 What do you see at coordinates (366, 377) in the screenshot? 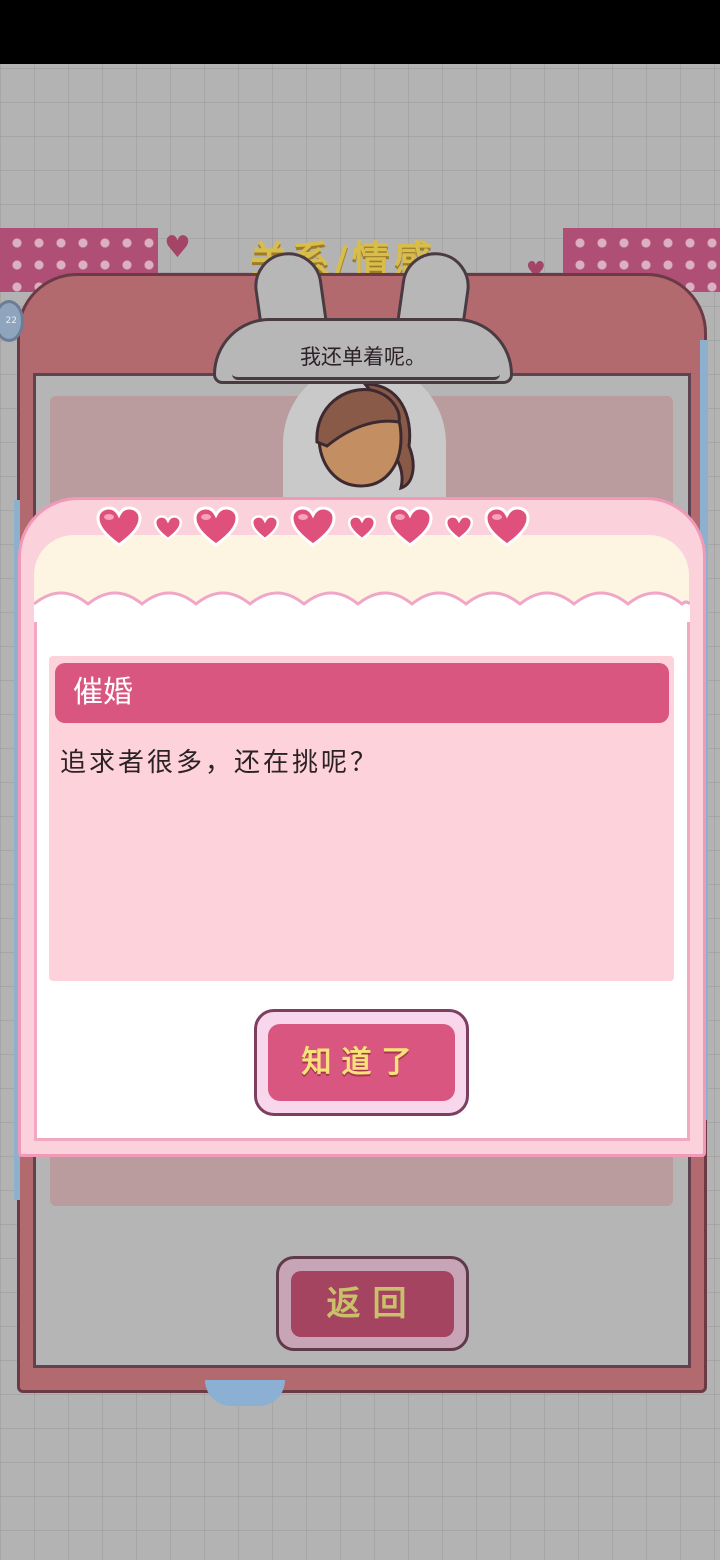
I see `speech-bubble-underline` at bounding box center [366, 377].